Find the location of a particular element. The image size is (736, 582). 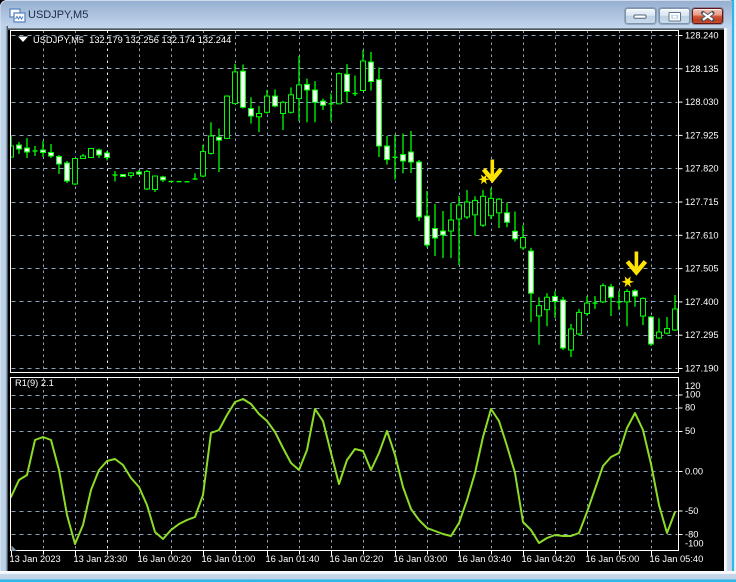

svg-text: 127.295 is located at coordinates (702, 335).